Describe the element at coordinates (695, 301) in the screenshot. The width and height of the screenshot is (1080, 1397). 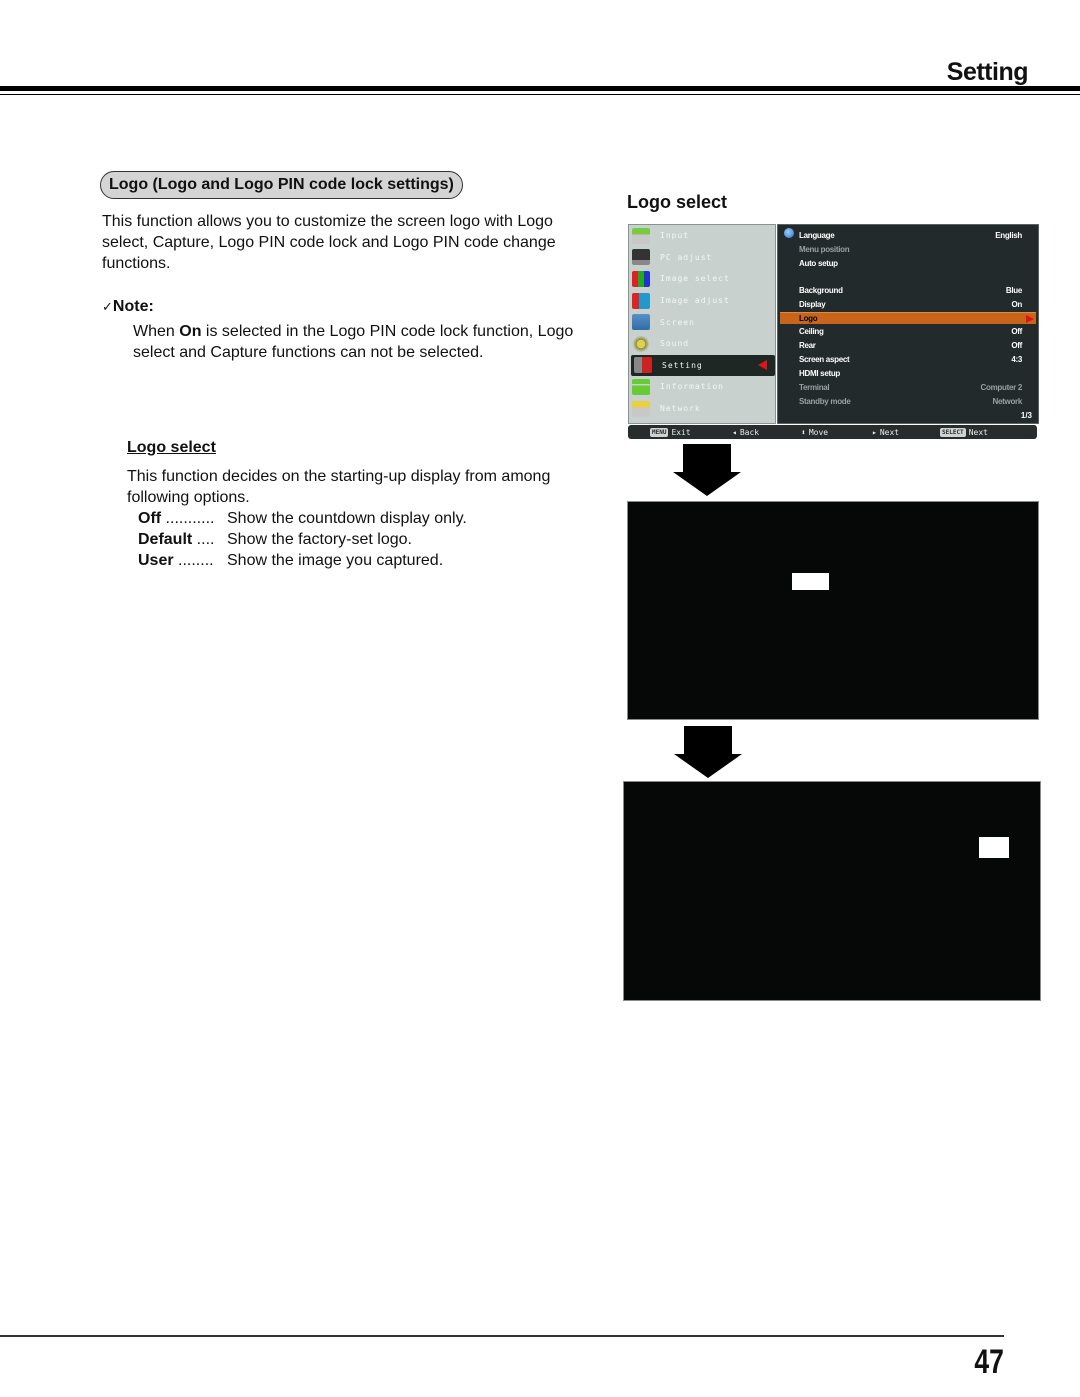
I see `osd-menu-item-label: Image adjust` at that location.